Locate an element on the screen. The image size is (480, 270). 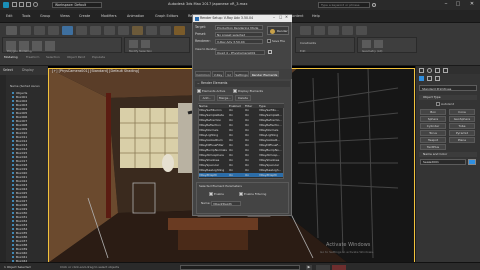
minimize-button: – is located at coordinates (446, 4).